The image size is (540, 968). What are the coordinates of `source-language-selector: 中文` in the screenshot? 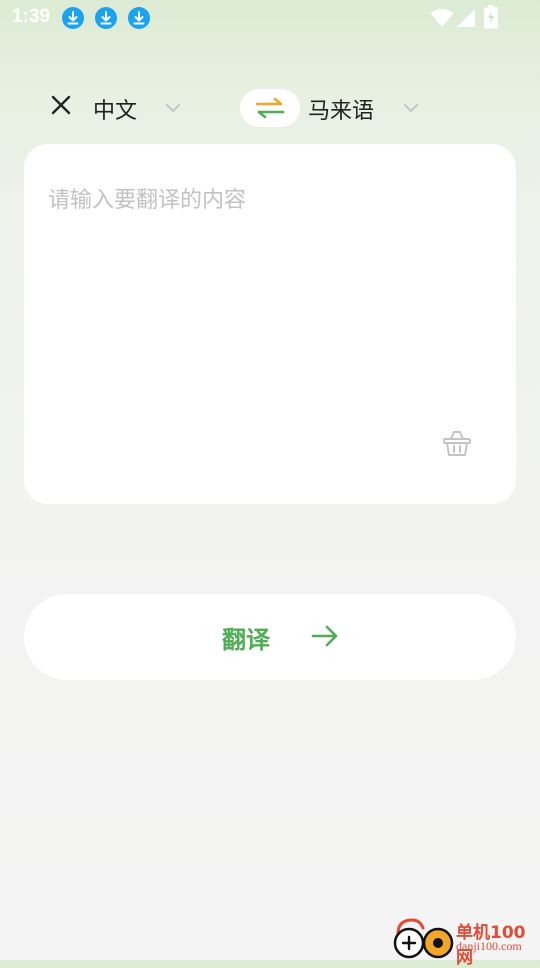 It's located at (115, 109).